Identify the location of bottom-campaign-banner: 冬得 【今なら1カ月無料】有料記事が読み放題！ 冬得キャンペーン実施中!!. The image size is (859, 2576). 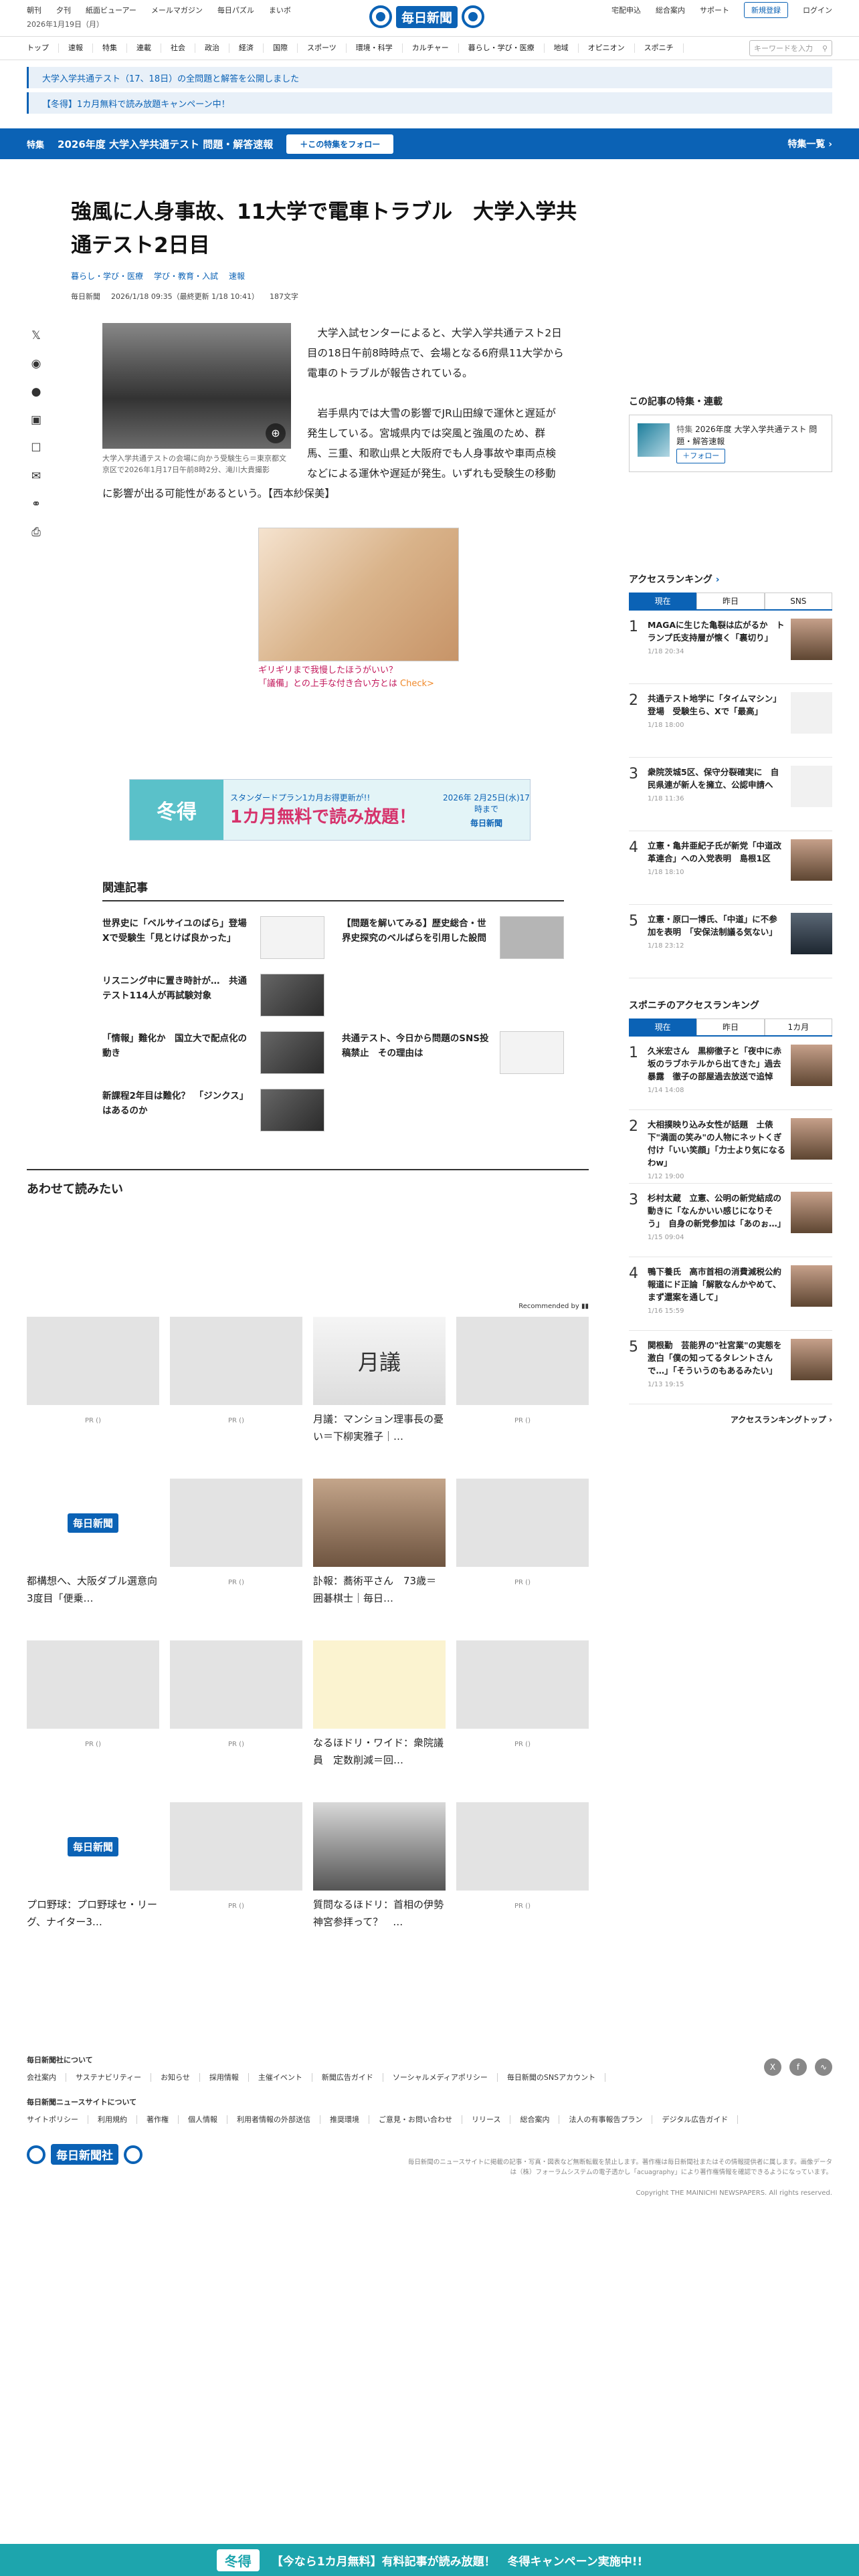
(429, 2560).